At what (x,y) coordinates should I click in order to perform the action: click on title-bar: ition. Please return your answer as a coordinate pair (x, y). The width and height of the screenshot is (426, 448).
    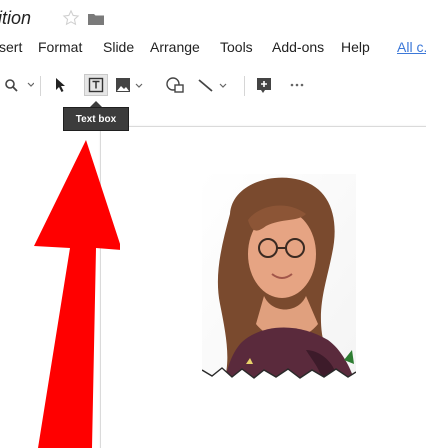
    Looking at the image, I should click on (213, 18).